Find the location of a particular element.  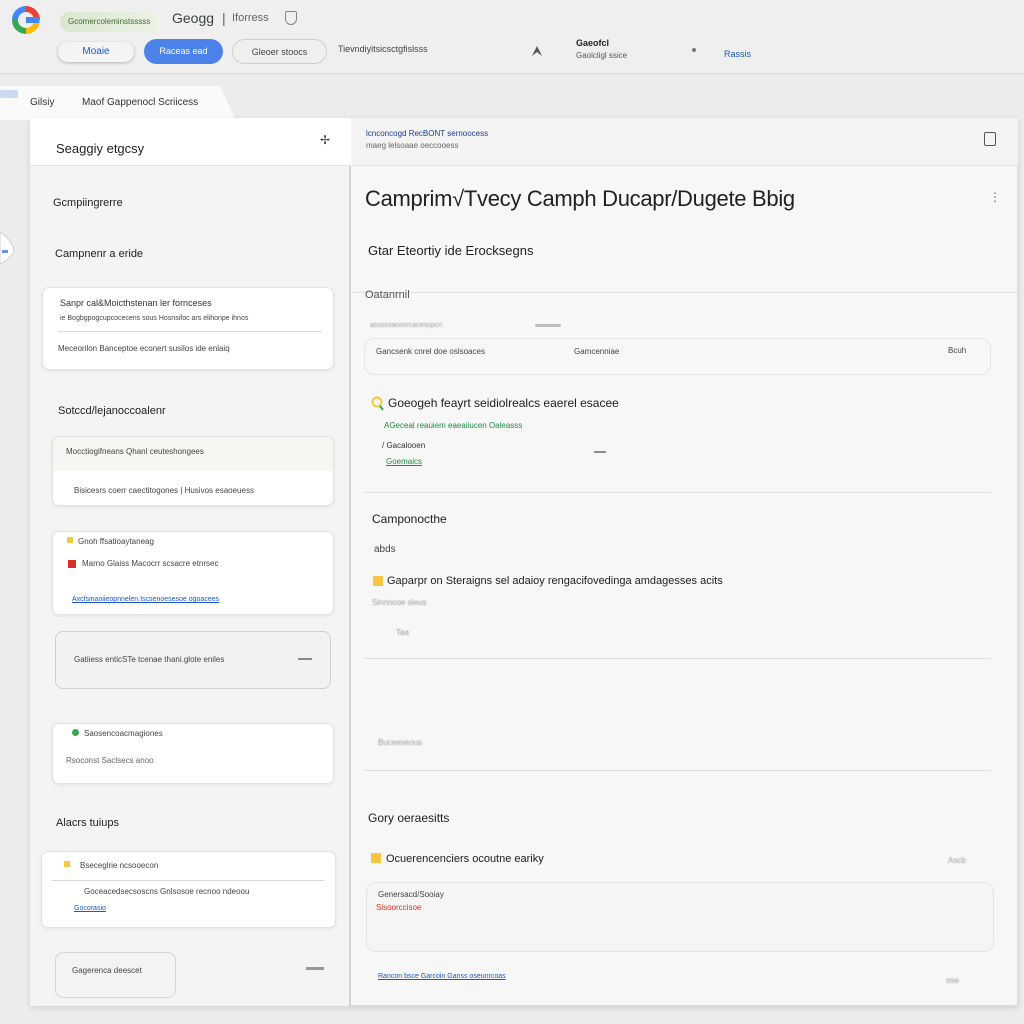

divider-dot is located at coordinates (694, 50).